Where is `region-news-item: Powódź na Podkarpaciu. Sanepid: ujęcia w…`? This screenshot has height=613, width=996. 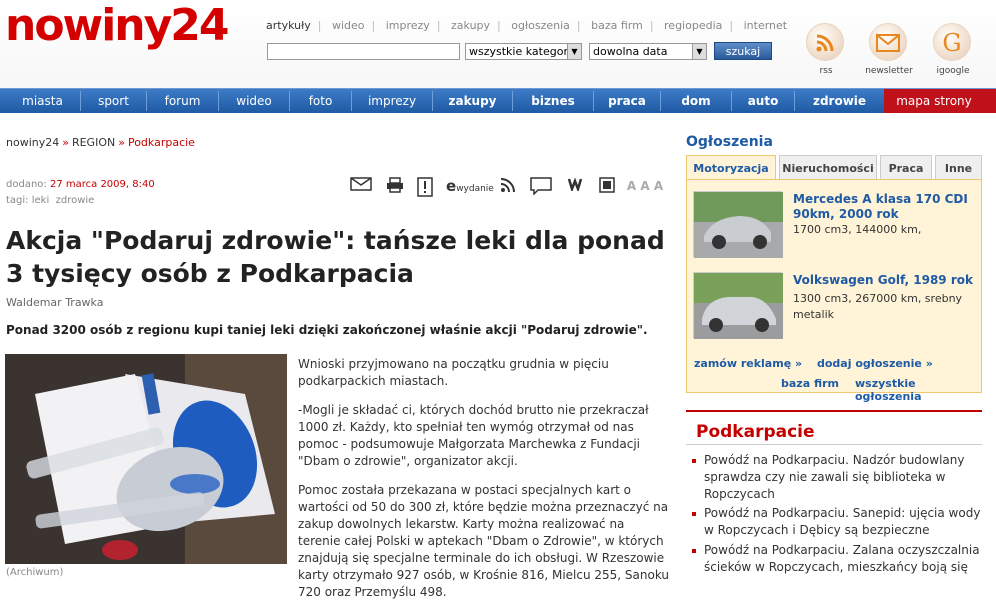
region-news-item: Powódź na Podkarpaciu. Sanepid: ujęcia w… is located at coordinates (837, 522).